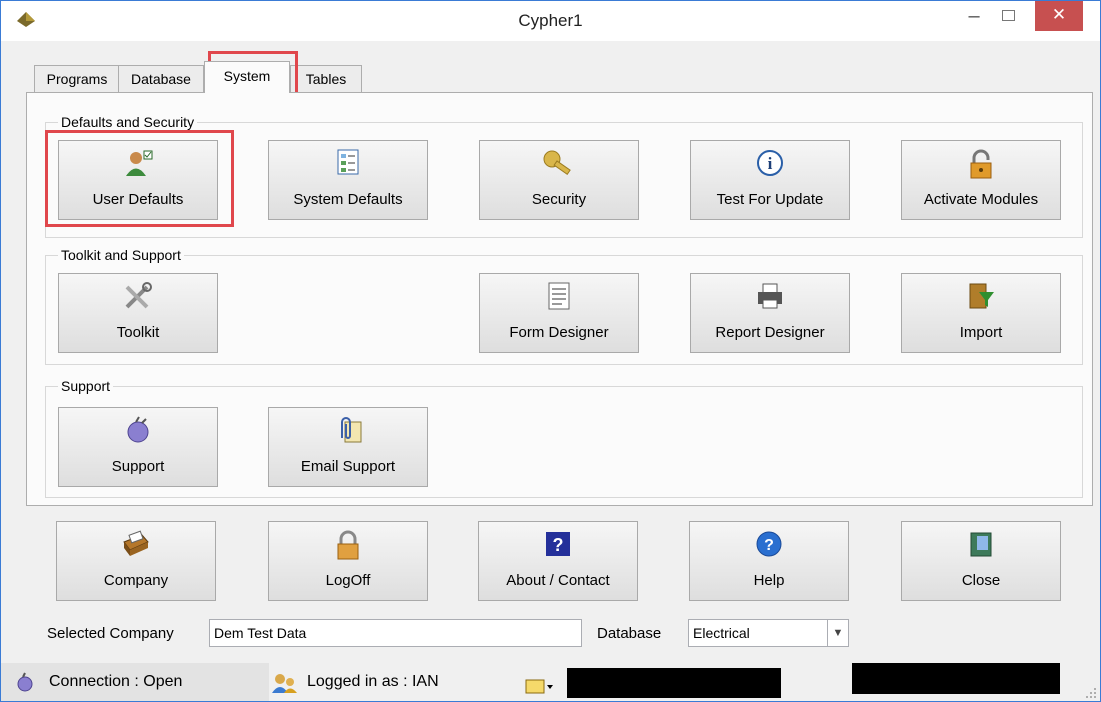  What do you see at coordinates (770, 313) in the screenshot?
I see `report-designer-button: Report Designer` at bounding box center [770, 313].